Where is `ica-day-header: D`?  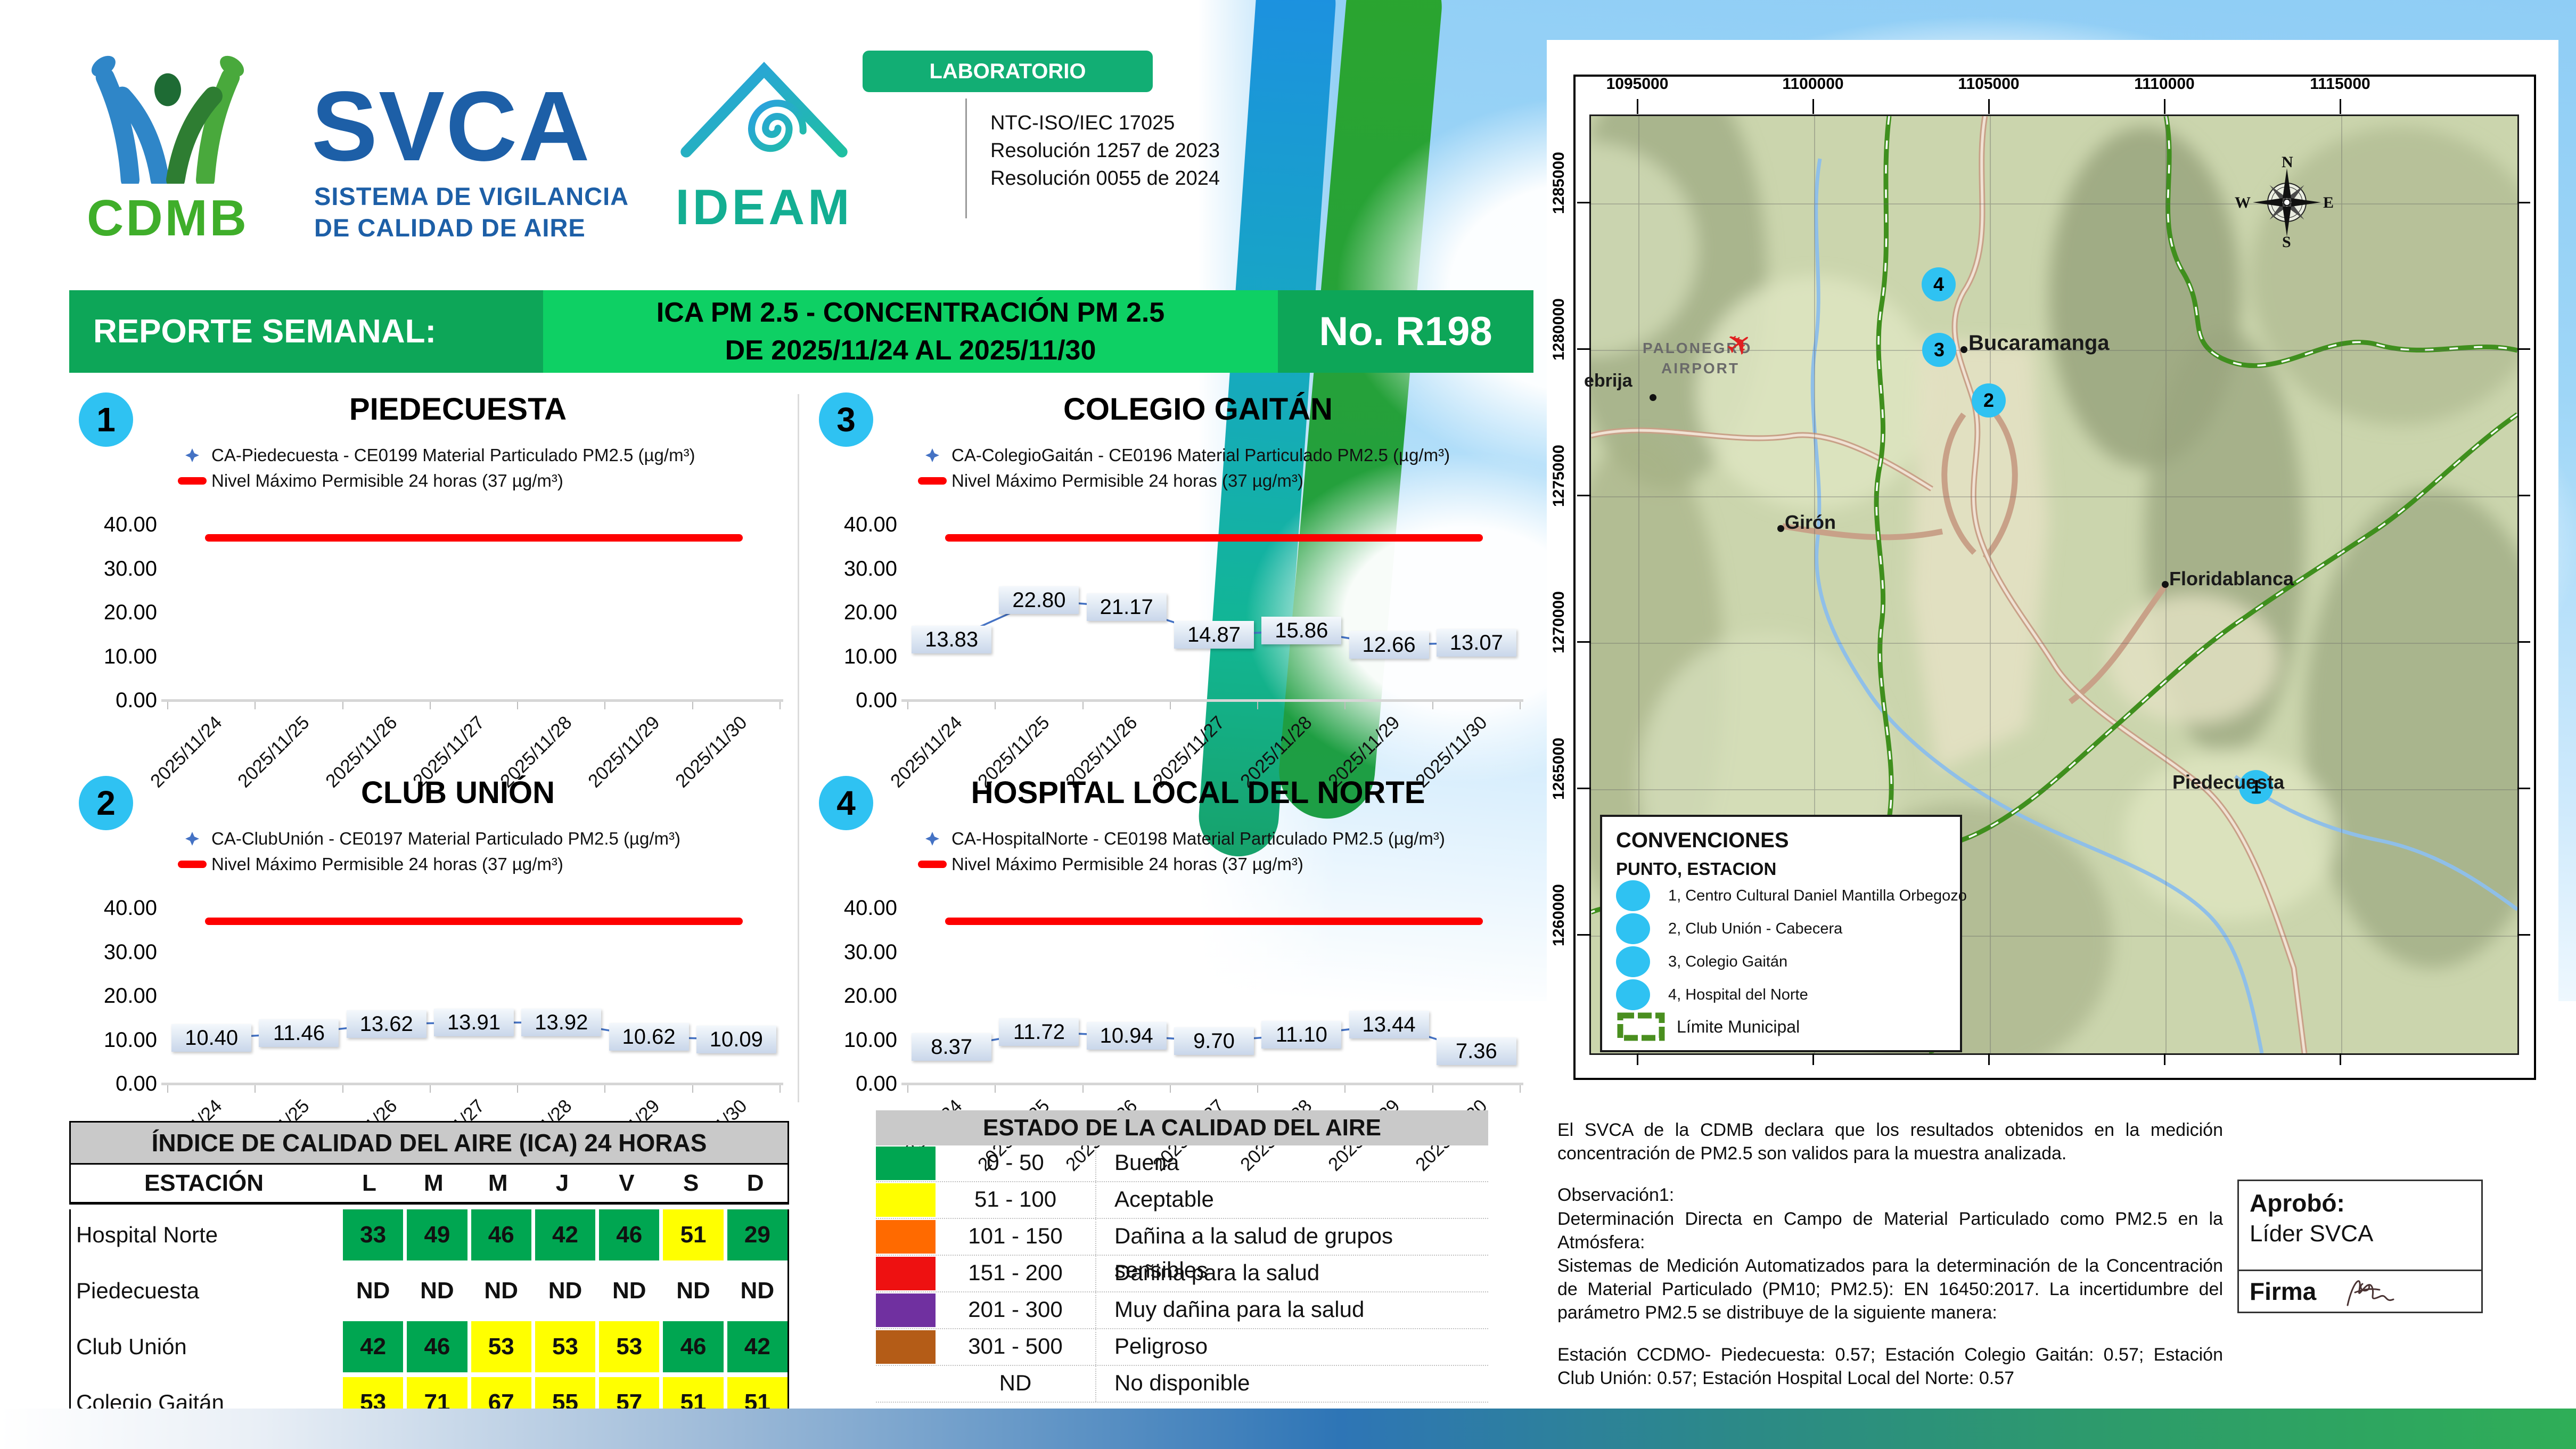 ica-day-header: D is located at coordinates (755, 1183).